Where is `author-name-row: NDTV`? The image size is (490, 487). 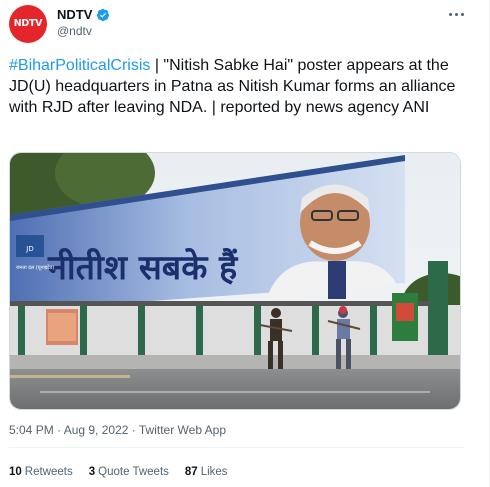 author-name-row: NDTV is located at coordinates (83, 14).